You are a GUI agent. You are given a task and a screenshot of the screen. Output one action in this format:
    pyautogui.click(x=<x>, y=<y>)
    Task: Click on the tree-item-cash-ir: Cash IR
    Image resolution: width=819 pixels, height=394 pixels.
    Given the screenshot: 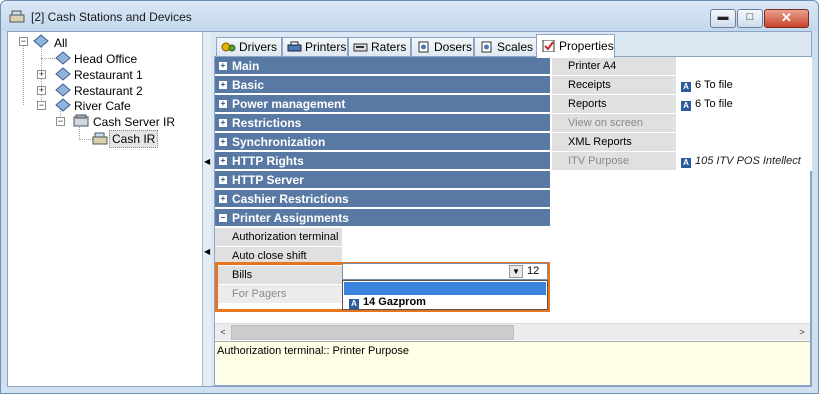 What is the action you would take?
    pyautogui.click(x=134, y=139)
    